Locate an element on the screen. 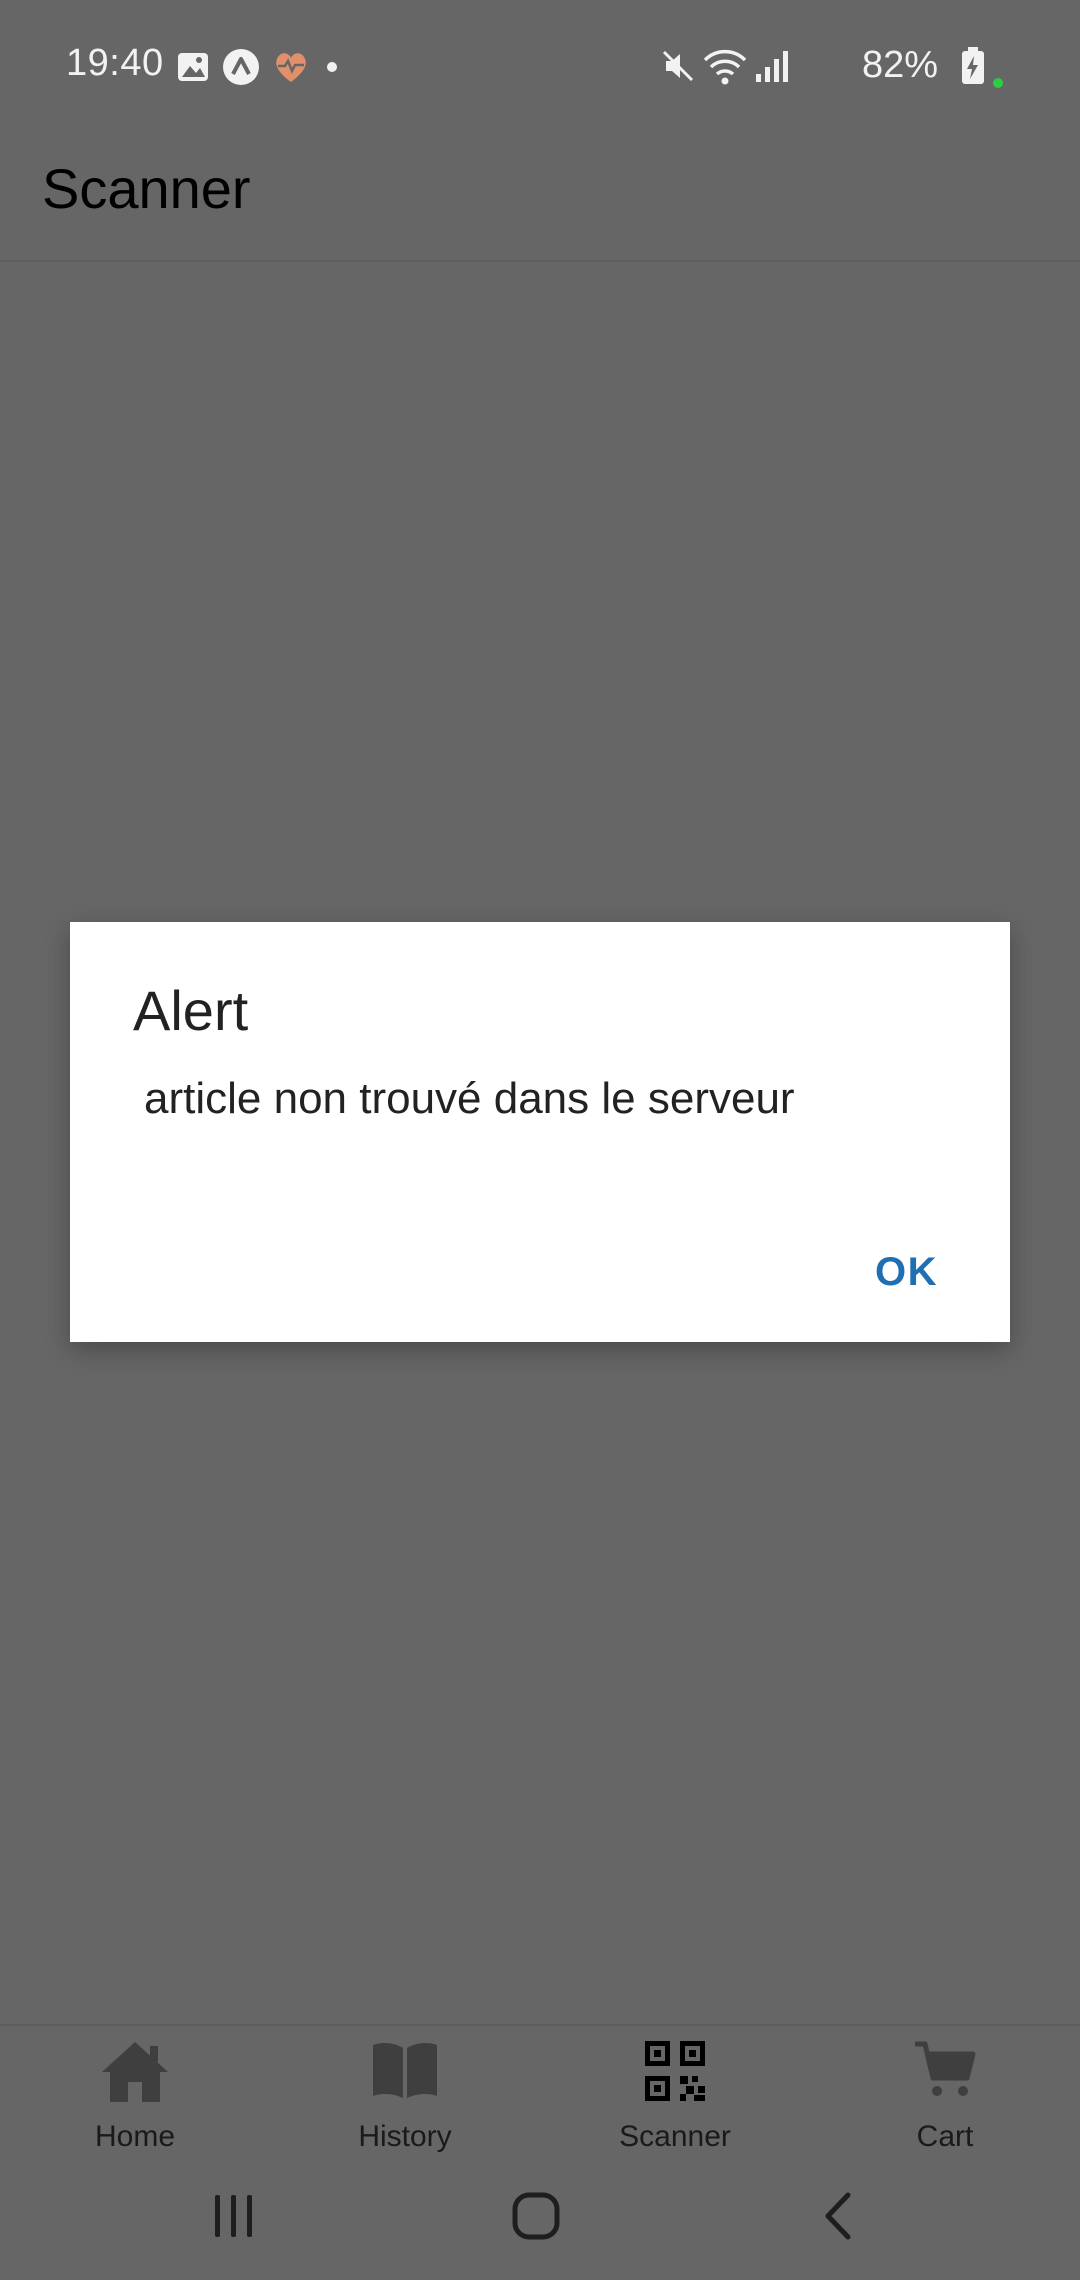 The width and height of the screenshot is (1080, 2280). status-system-icons: 82% is located at coordinates (870, 66).